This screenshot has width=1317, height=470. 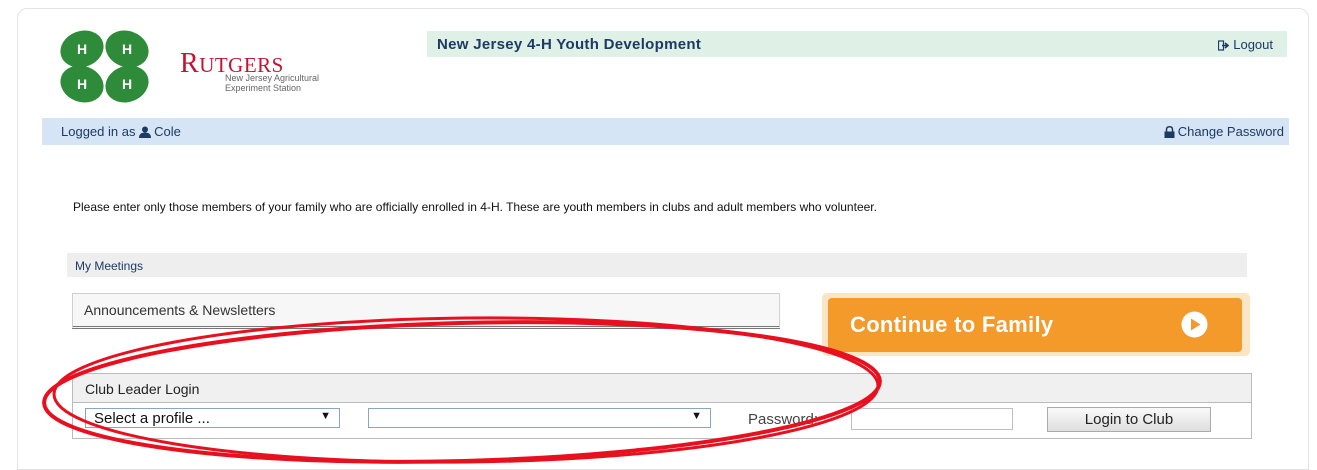 What do you see at coordinates (1129, 419) in the screenshot?
I see `login-to-club-button: Login to Club` at bounding box center [1129, 419].